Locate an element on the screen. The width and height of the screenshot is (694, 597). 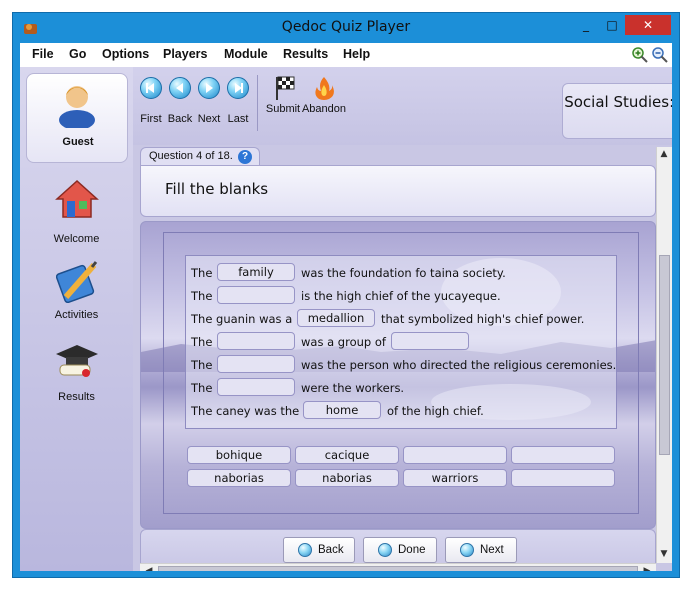
nav-label: Back is located at coordinates (180, 119).